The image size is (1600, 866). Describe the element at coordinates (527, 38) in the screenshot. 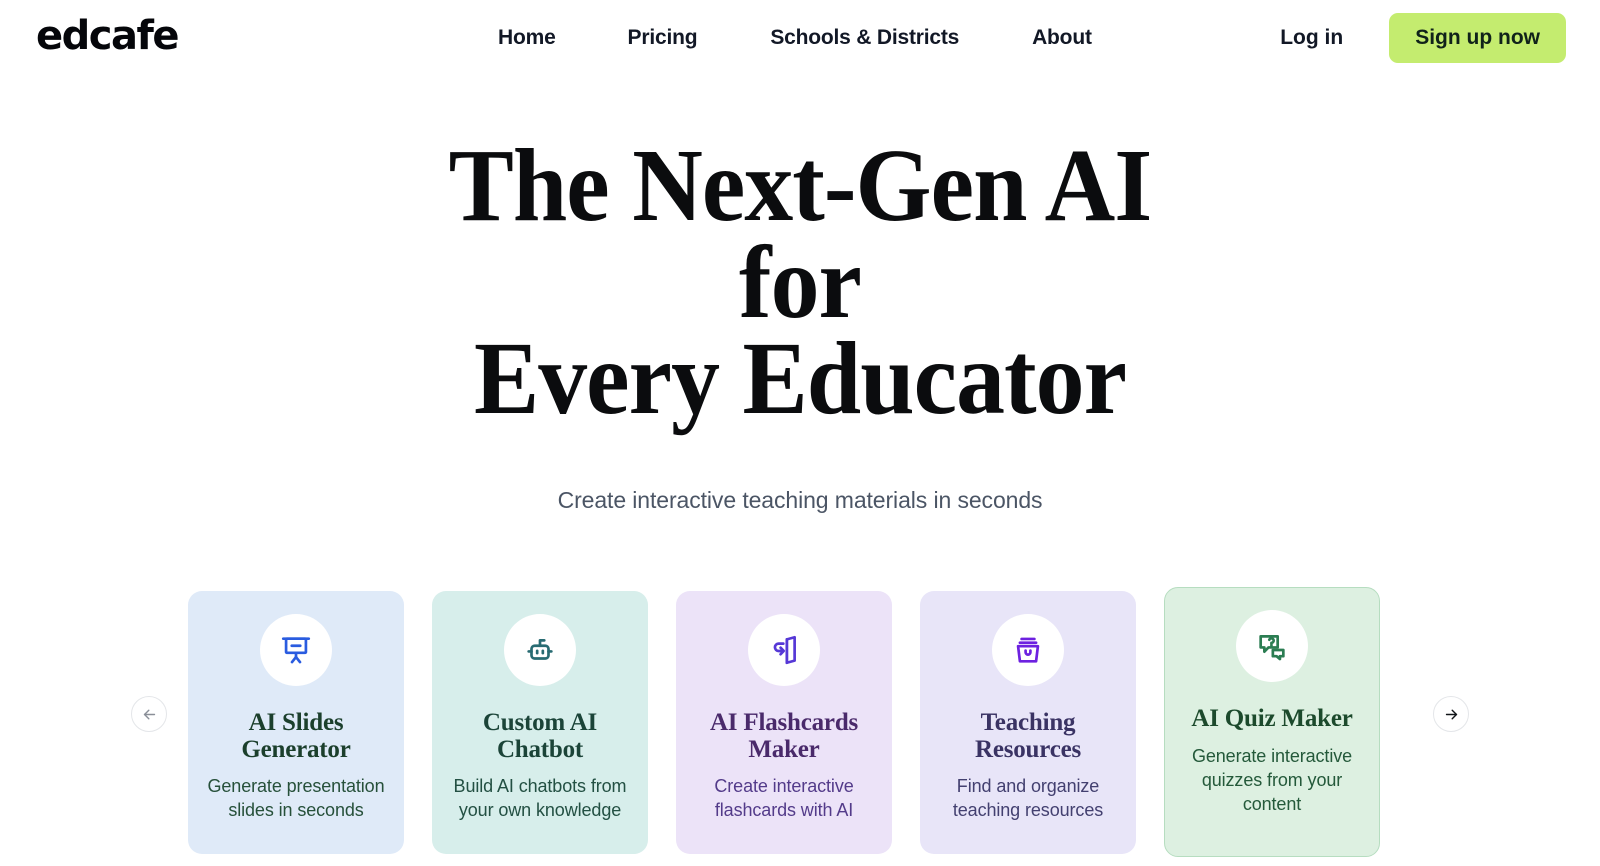

I see `nav-item-home: Home` at that location.